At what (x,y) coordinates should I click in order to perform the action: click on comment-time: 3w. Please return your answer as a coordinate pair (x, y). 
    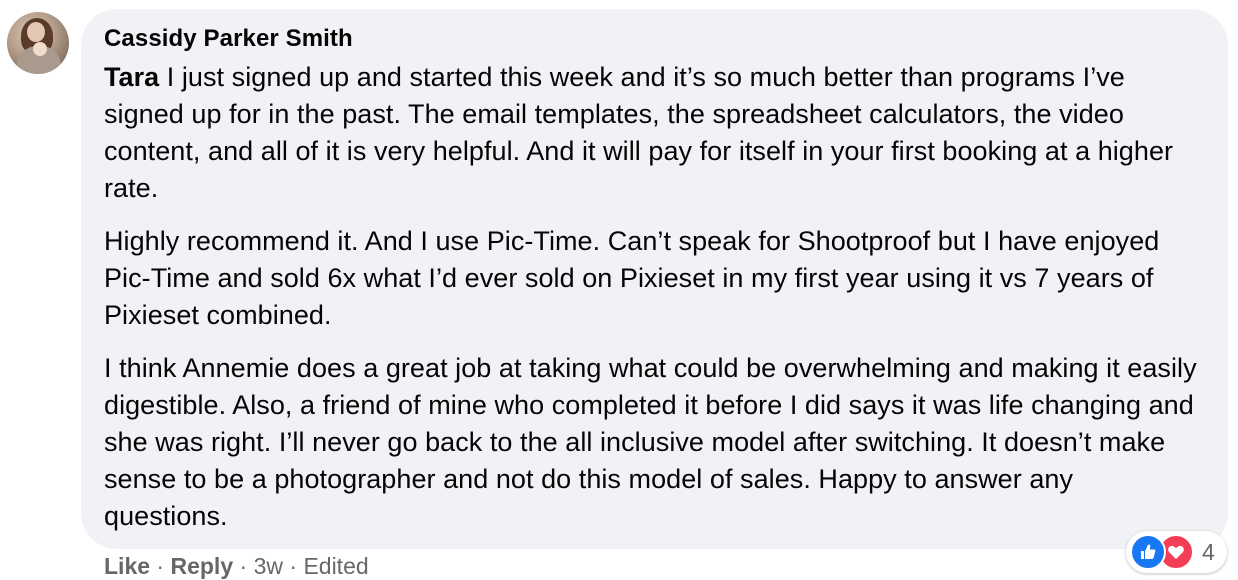
    Looking at the image, I should click on (268, 566).